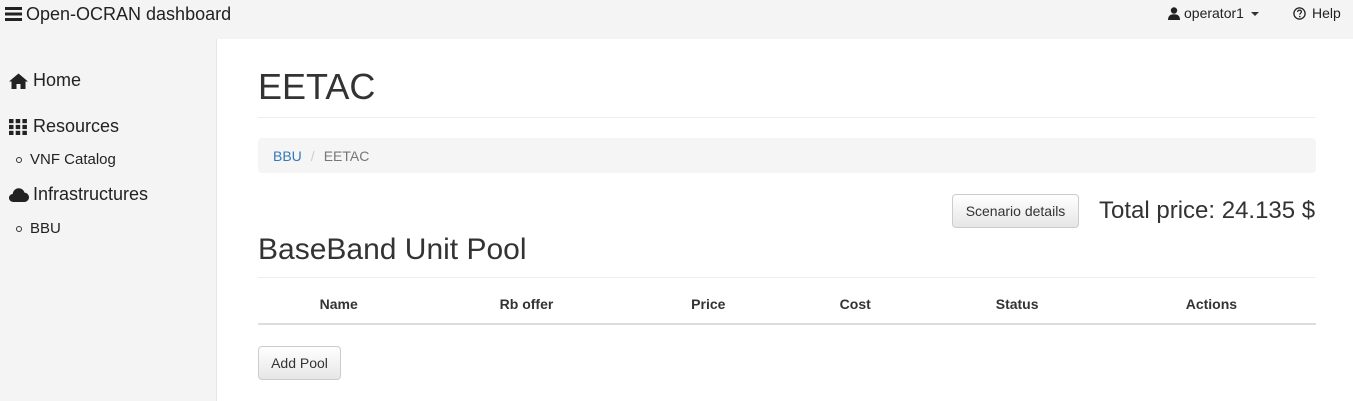 Image resolution: width=1353 pixels, height=401 pixels. What do you see at coordinates (45, 228) in the screenshot?
I see `sidebar-item-label: BBU` at bounding box center [45, 228].